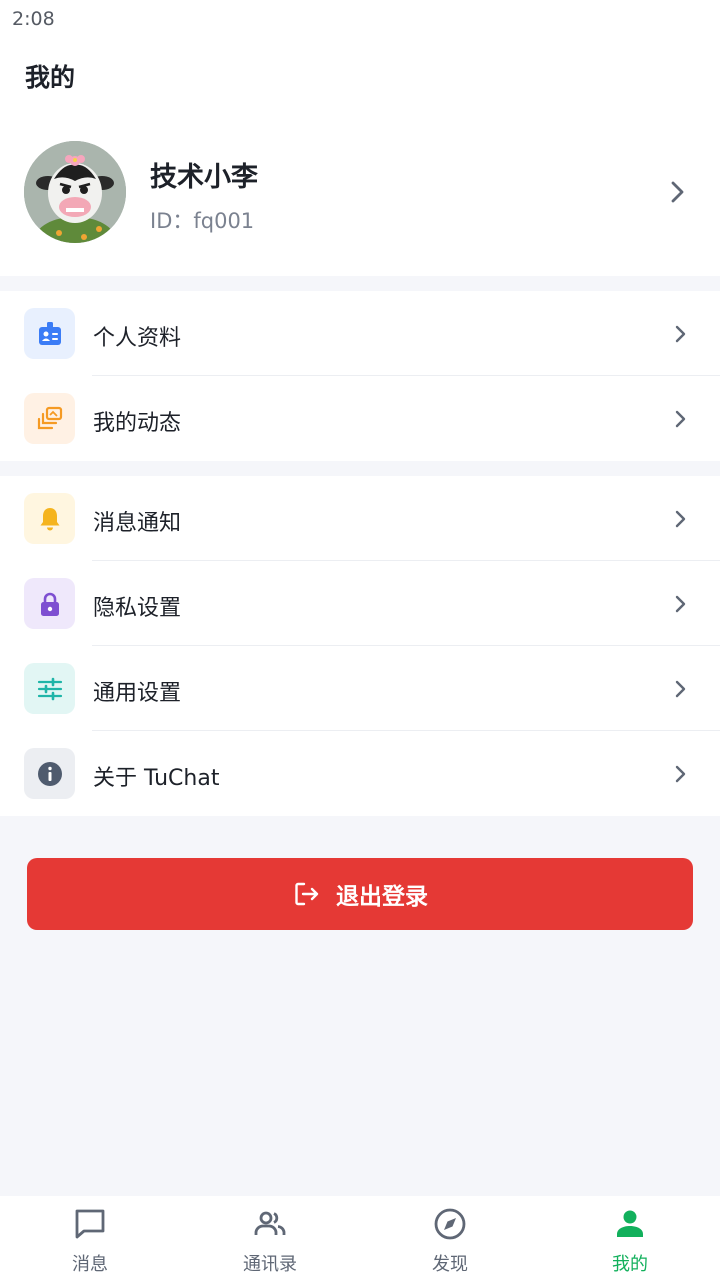 The height and width of the screenshot is (1280, 720). I want to click on bottom-tab-bar: 消息 通讯录 发现 我的, so click(360, 1238).